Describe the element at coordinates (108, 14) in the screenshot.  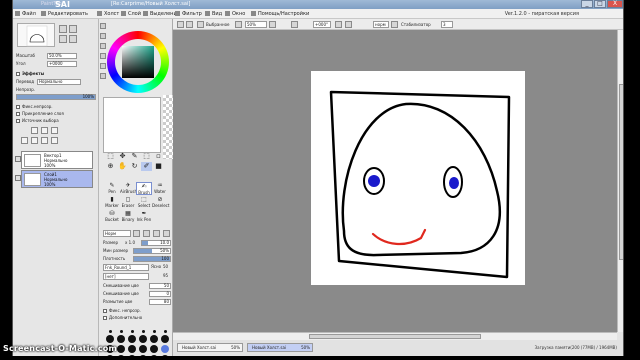
I see `menu-canvas: Холст` at that location.